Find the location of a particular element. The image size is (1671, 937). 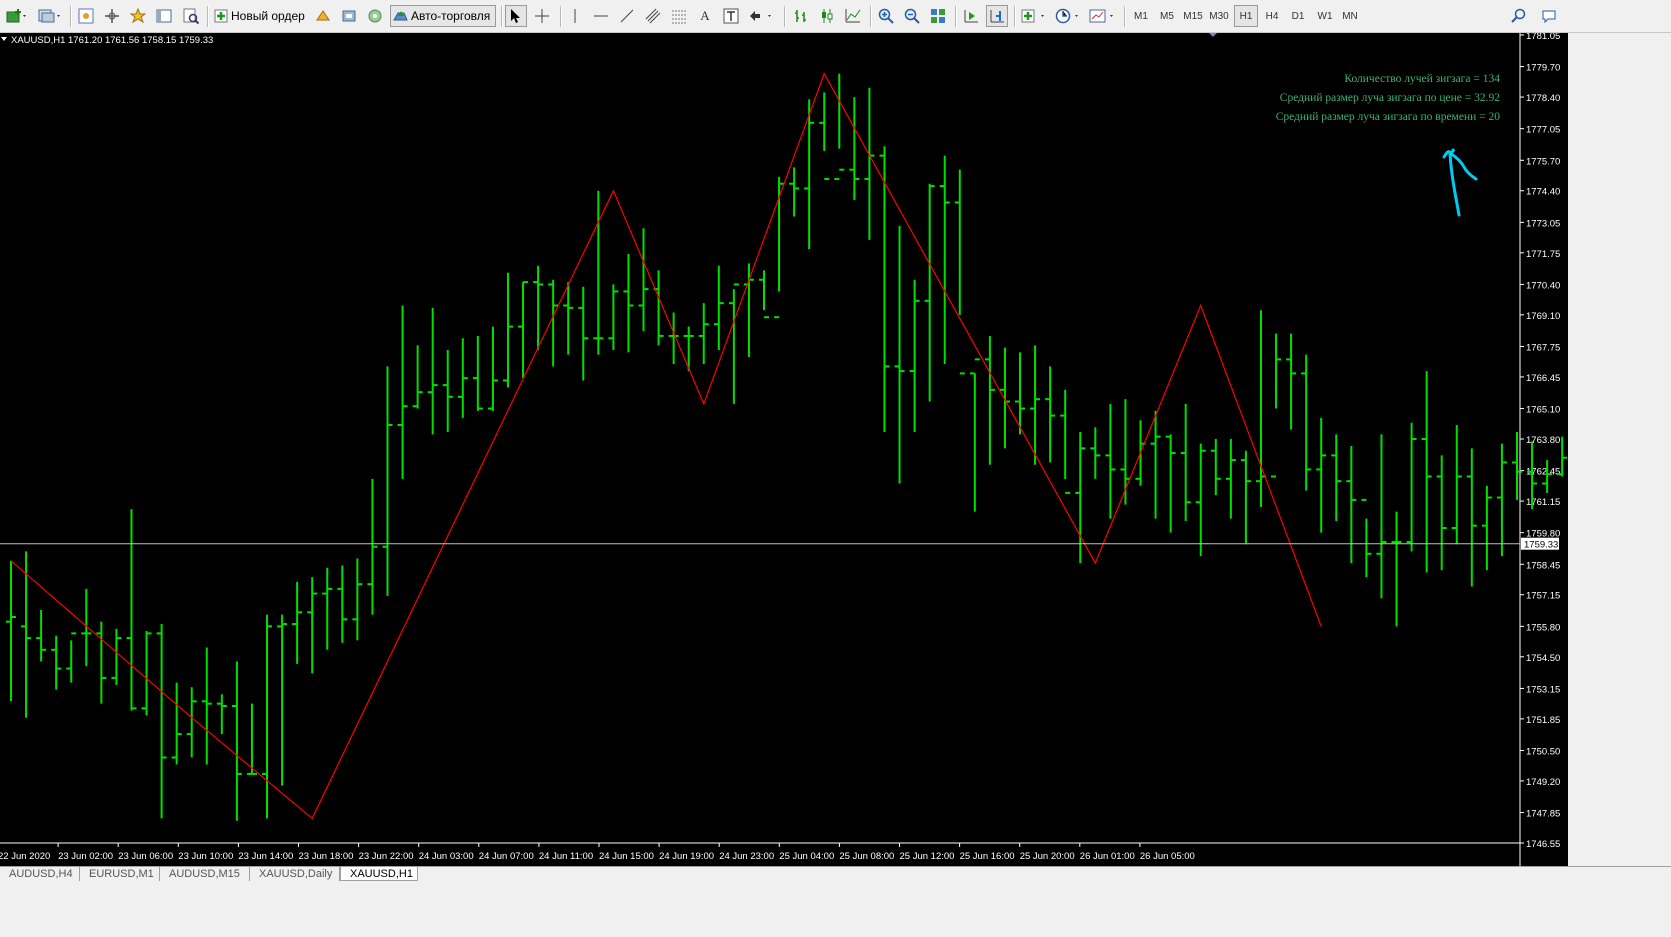

trendline-icon is located at coordinates (627, 16).